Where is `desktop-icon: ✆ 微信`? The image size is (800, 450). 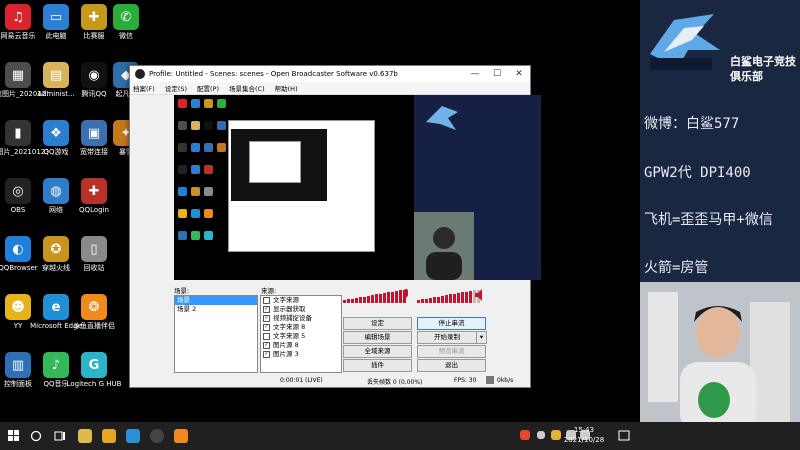 desktop-icon: ✆ 微信 is located at coordinates (126, 22).